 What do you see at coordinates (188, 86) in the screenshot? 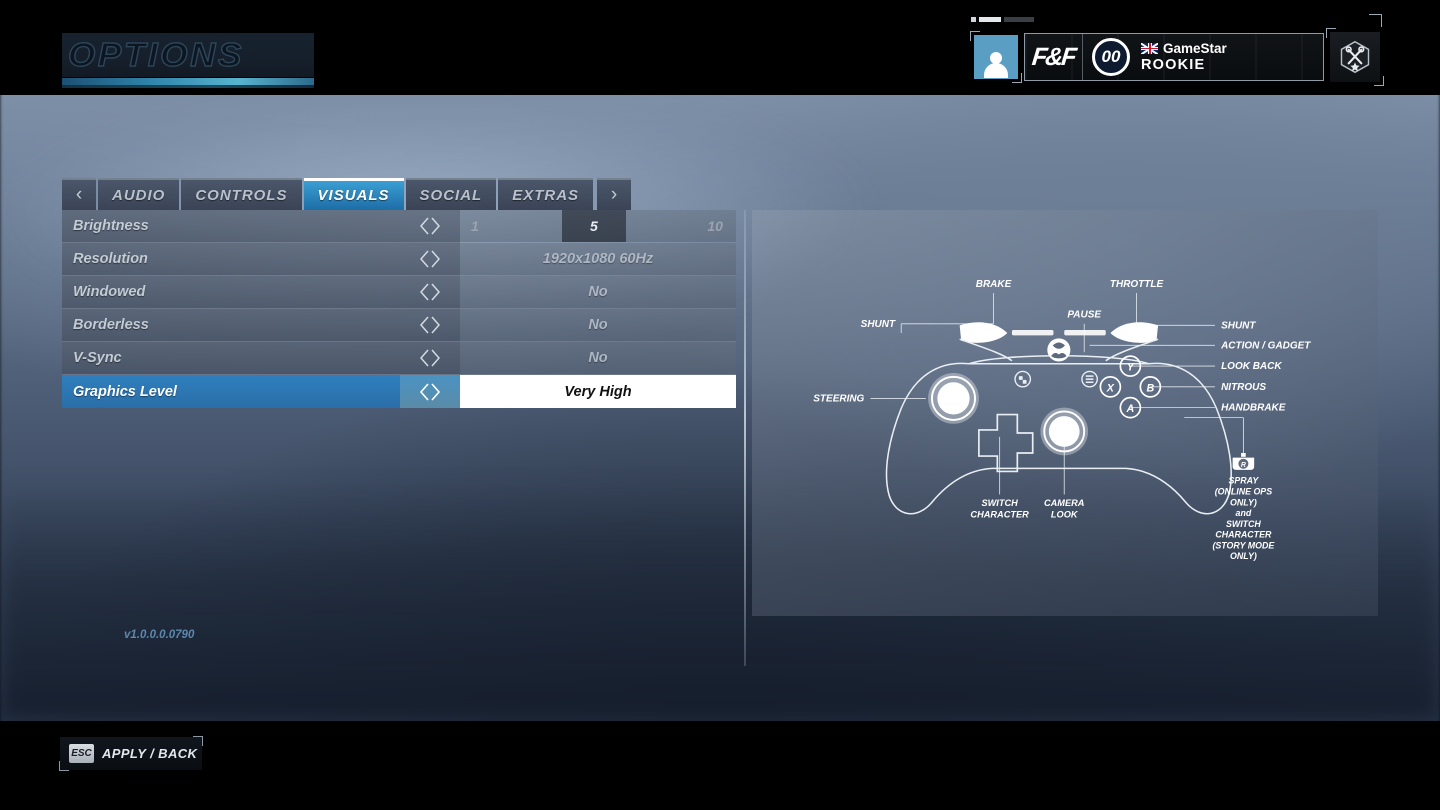
I see `title-underline-shadow` at bounding box center [188, 86].